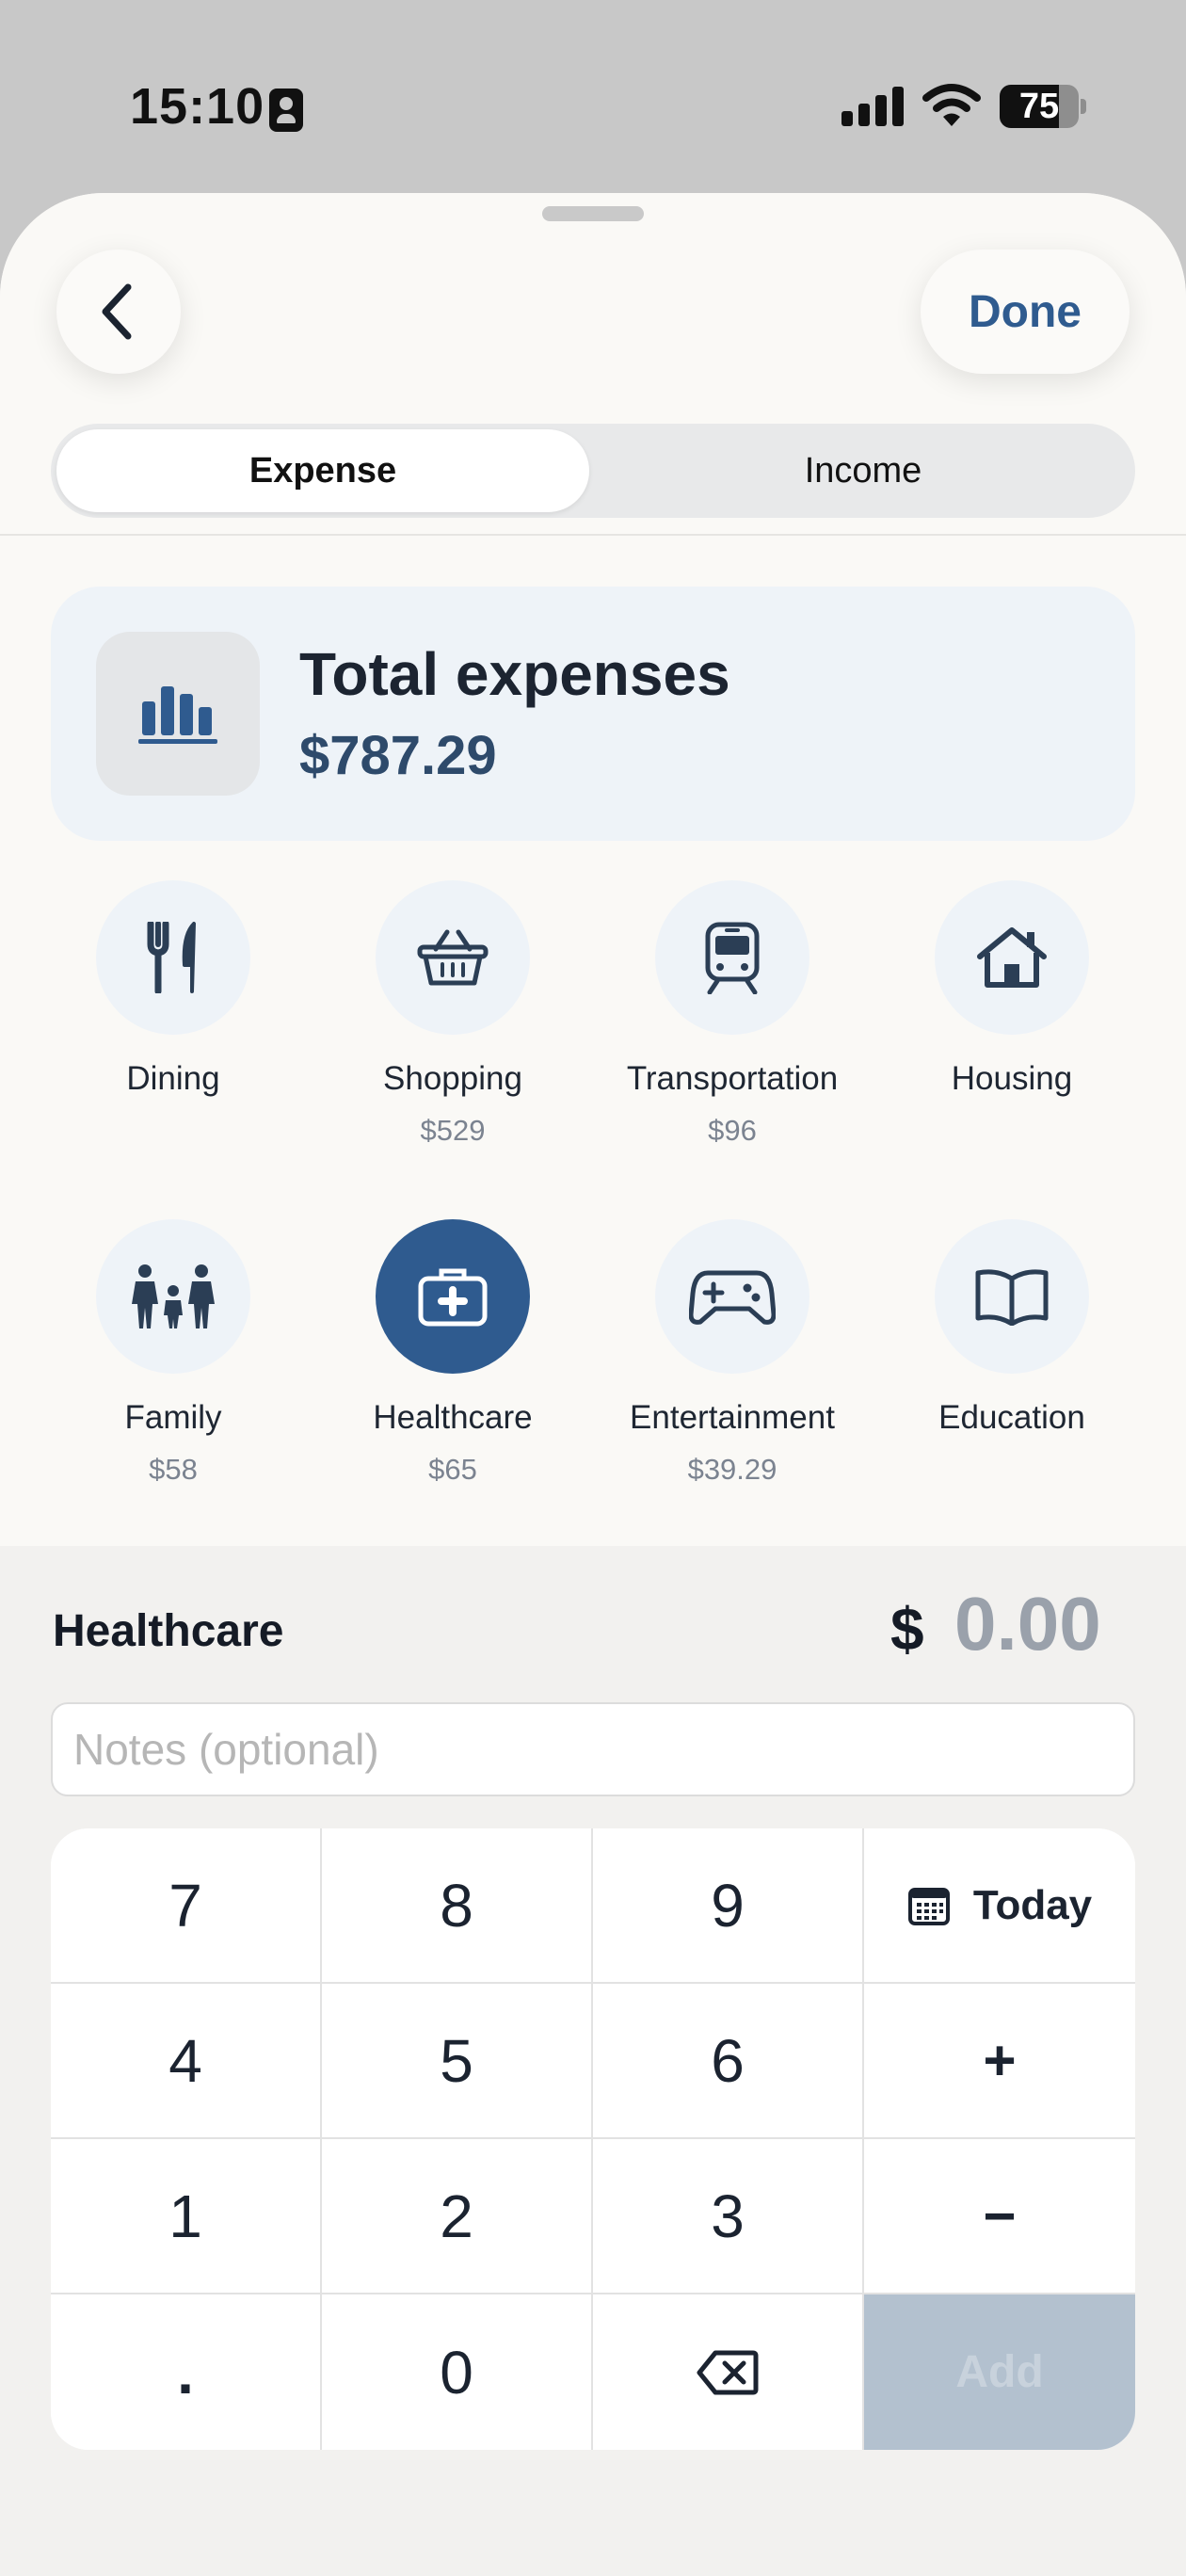 The height and width of the screenshot is (2576, 1186). What do you see at coordinates (168, 1631) in the screenshot?
I see `selected-category-label: Healthcare` at bounding box center [168, 1631].